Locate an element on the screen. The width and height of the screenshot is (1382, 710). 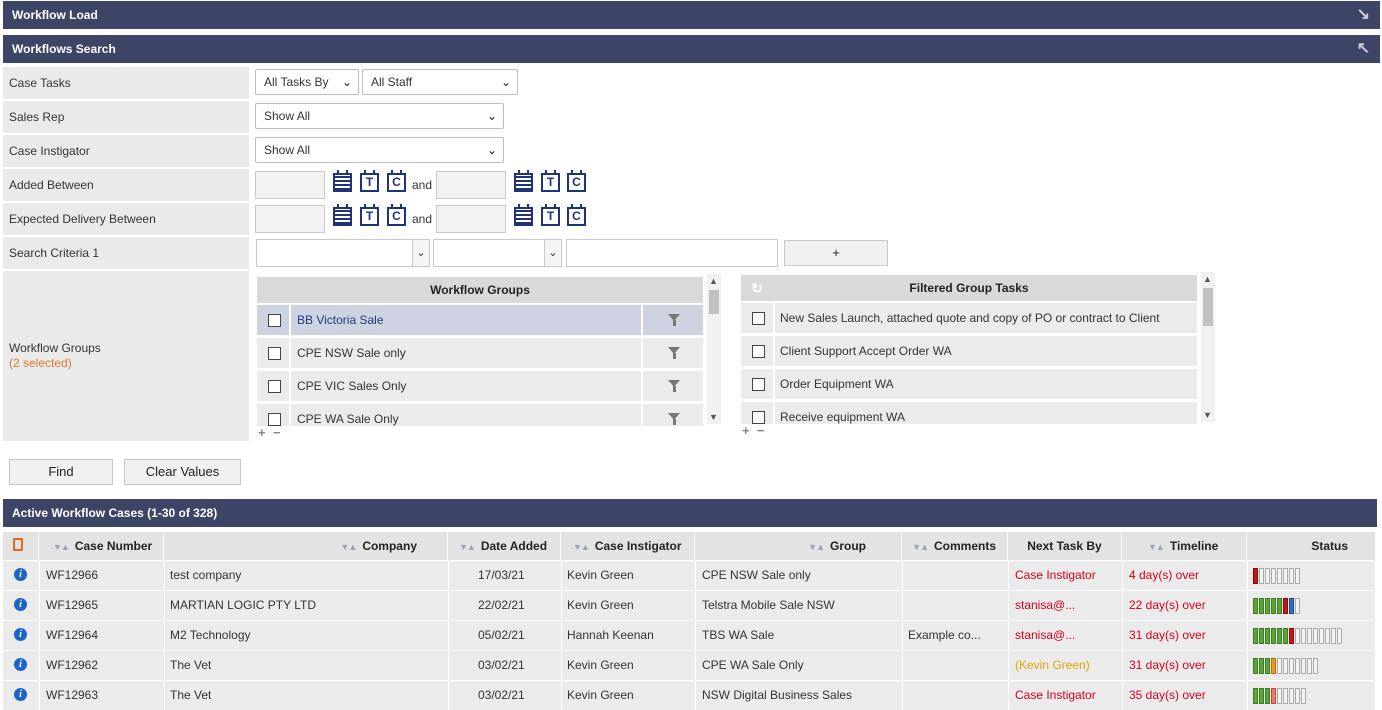
case-instigator-select: Show All ⌄ is located at coordinates (379, 150).